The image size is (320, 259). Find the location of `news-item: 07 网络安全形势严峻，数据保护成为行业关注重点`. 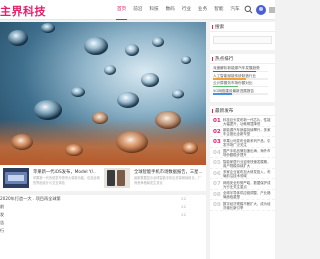

news-item: 07 网络安全形势严峻，数据保护成为行业关注重点 is located at coordinates (242, 184).